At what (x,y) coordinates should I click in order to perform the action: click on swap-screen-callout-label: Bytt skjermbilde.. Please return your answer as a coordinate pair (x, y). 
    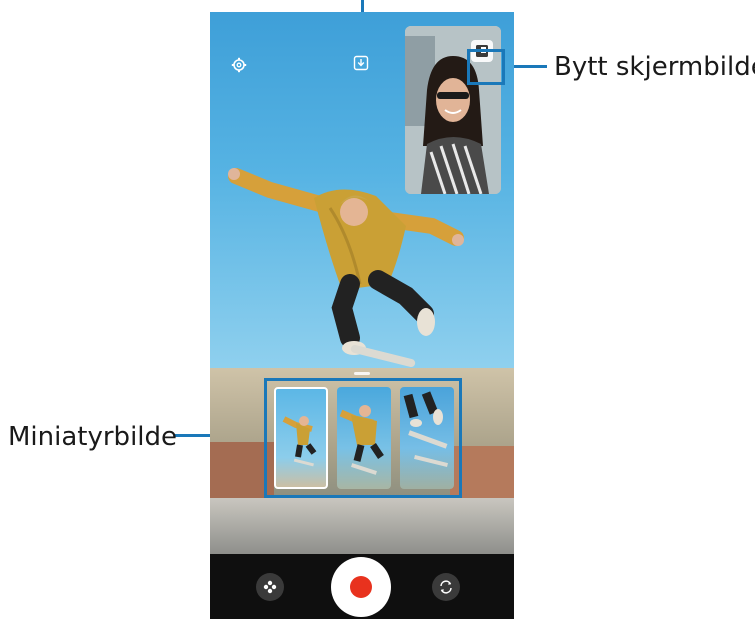
    Looking at the image, I should click on (654, 67).